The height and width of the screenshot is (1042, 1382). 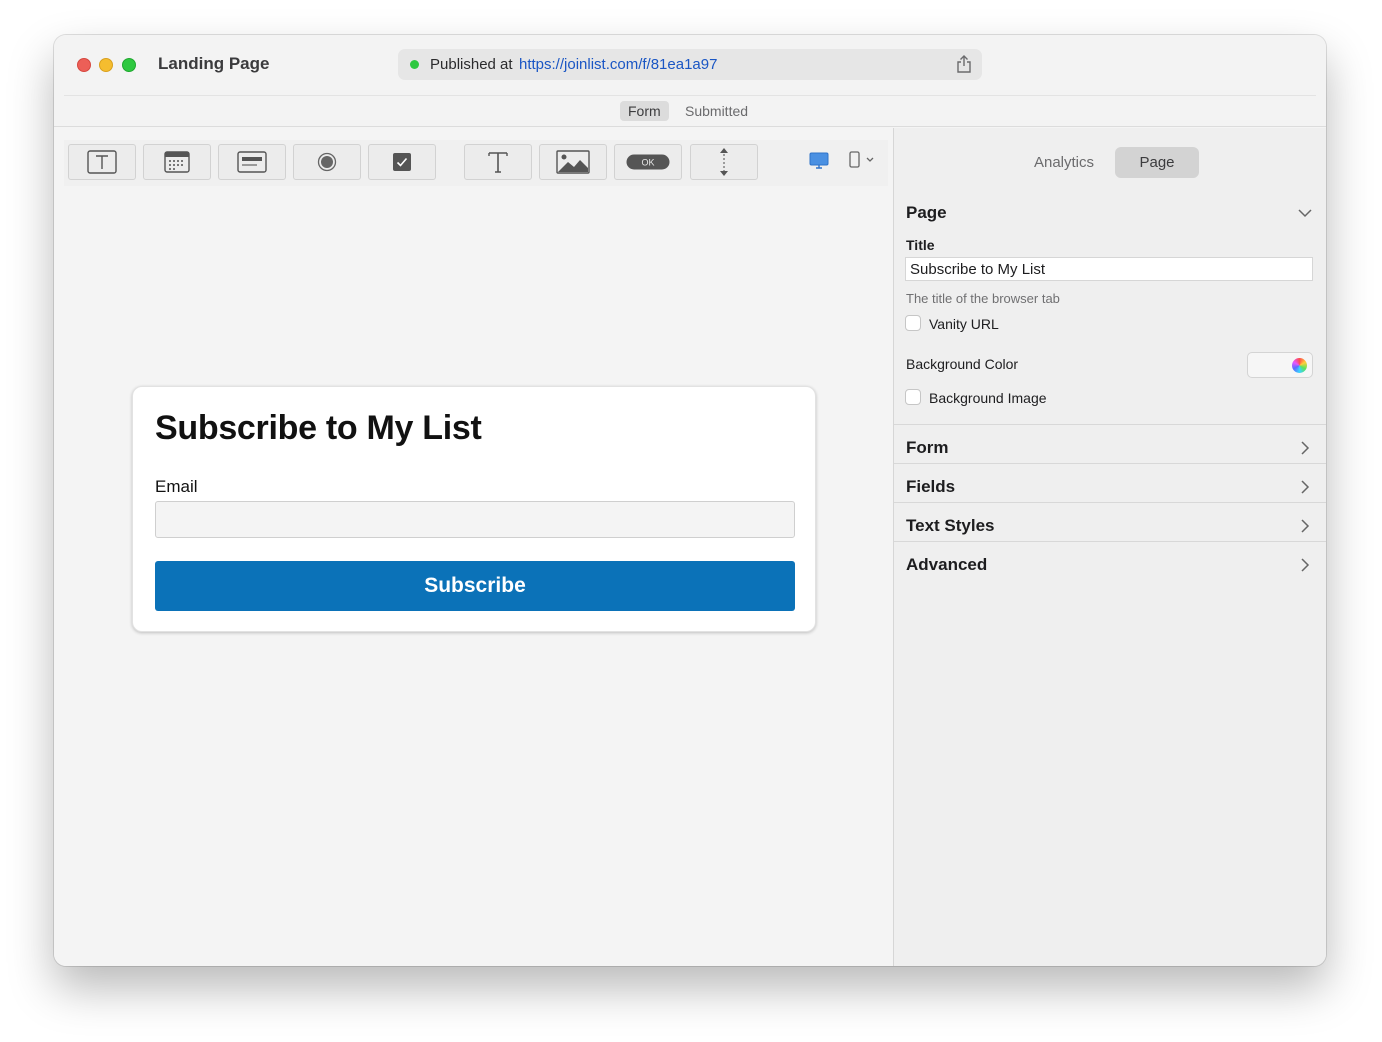 What do you see at coordinates (716, 111) in the screenshot?
I see `mode-submitted-tab: Submitted` at bounding box center [716, 111].